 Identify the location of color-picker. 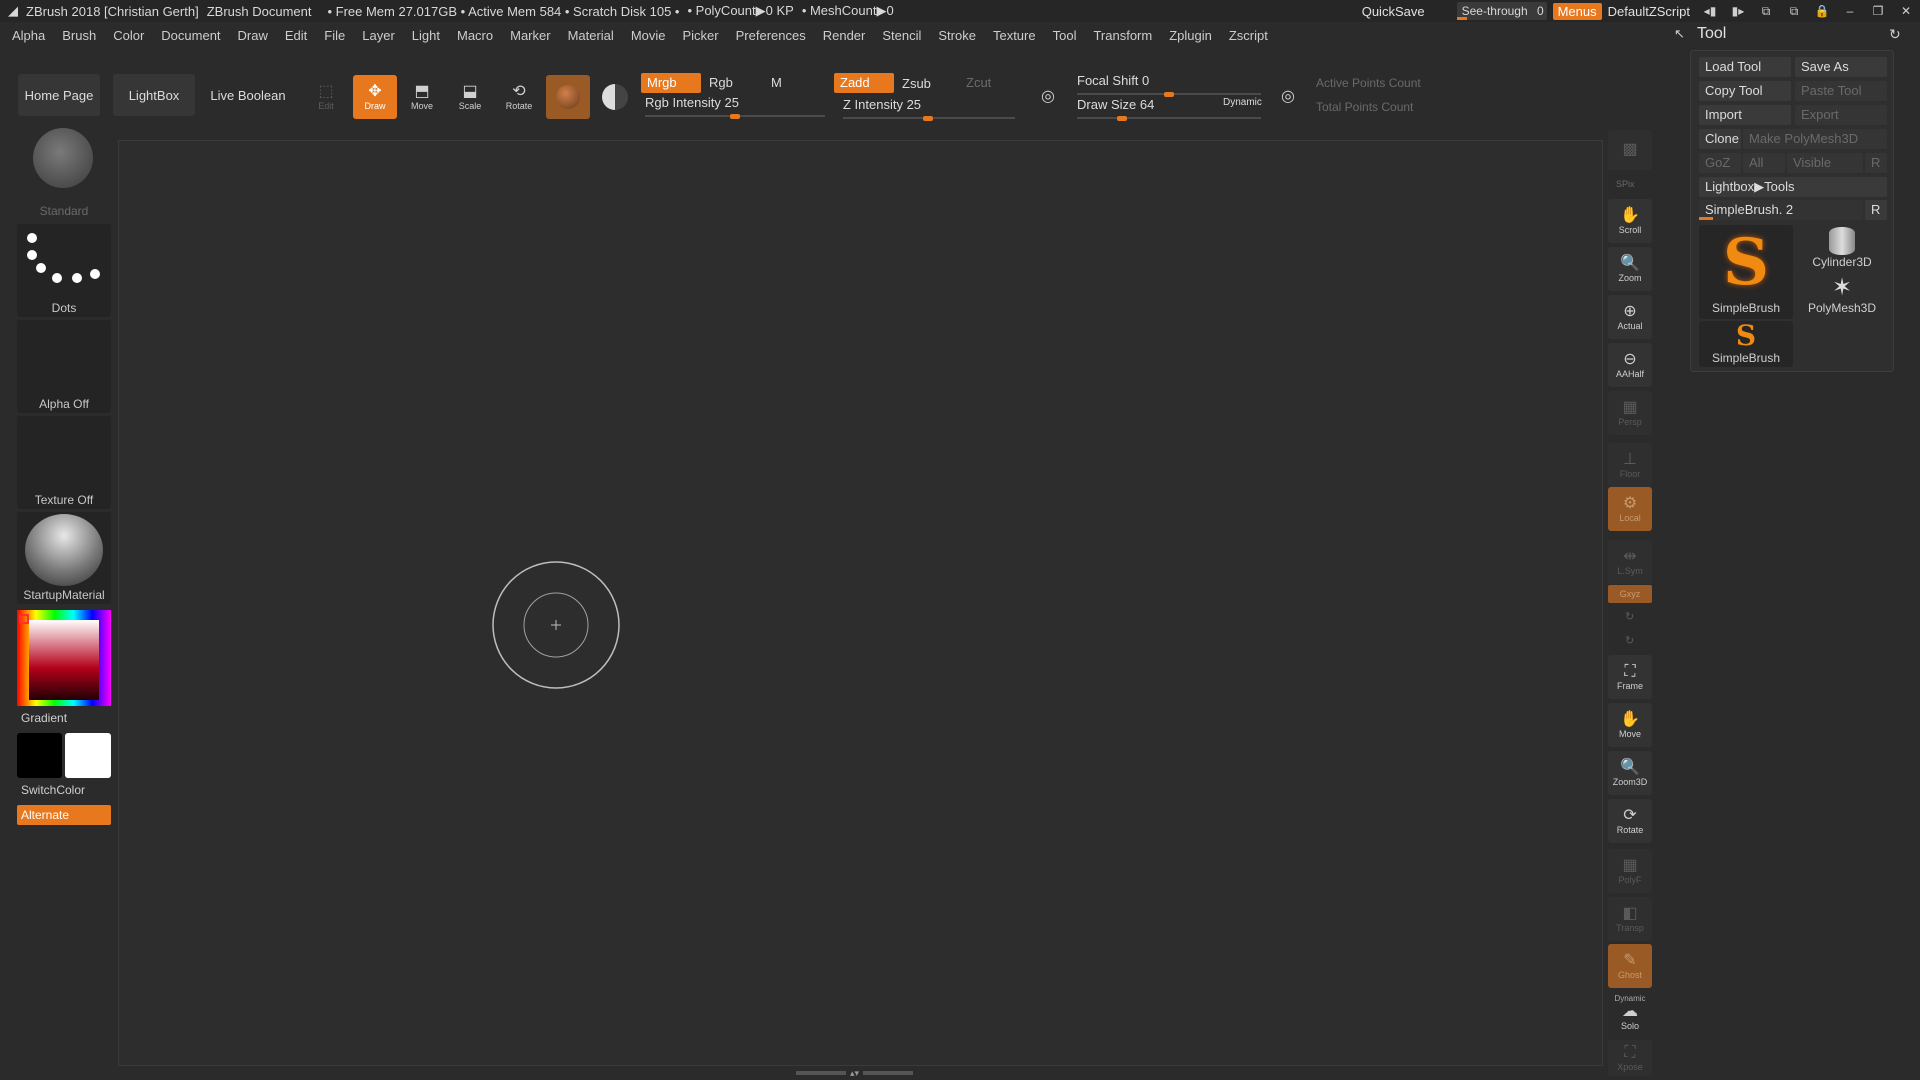
(64, 658).